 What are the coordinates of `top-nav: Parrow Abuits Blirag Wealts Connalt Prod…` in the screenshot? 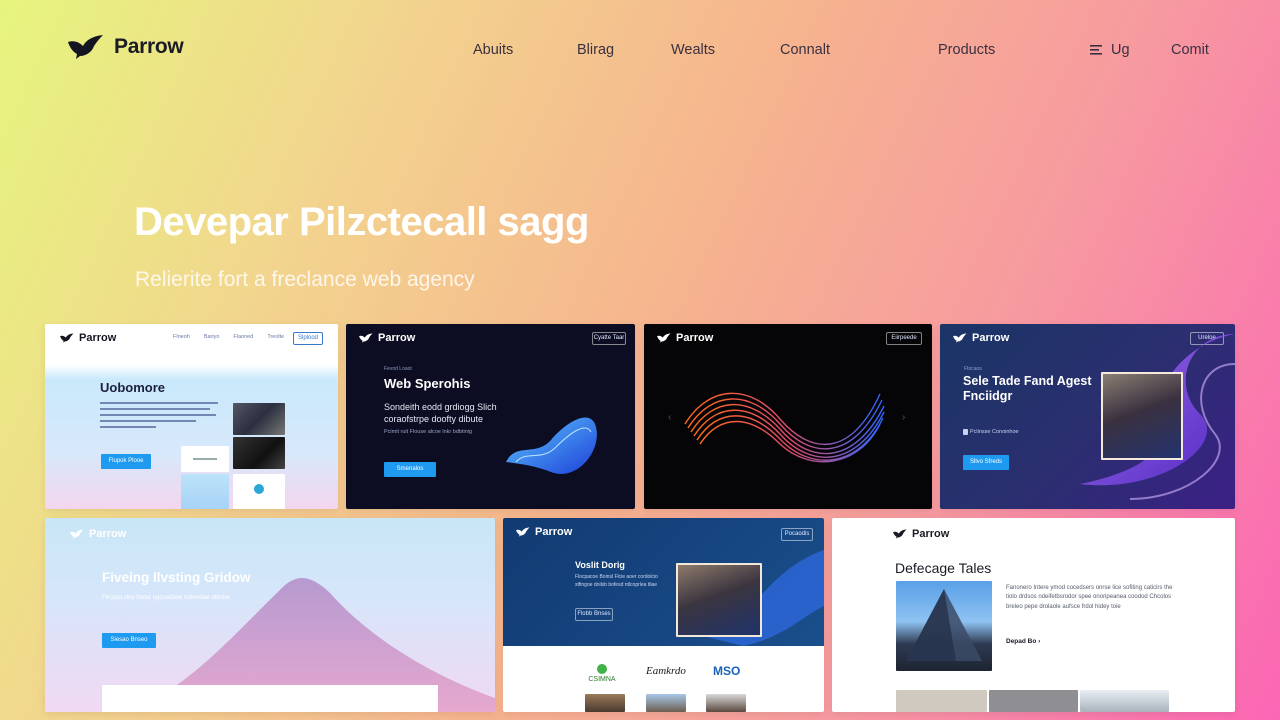 It's located at (640, 48).